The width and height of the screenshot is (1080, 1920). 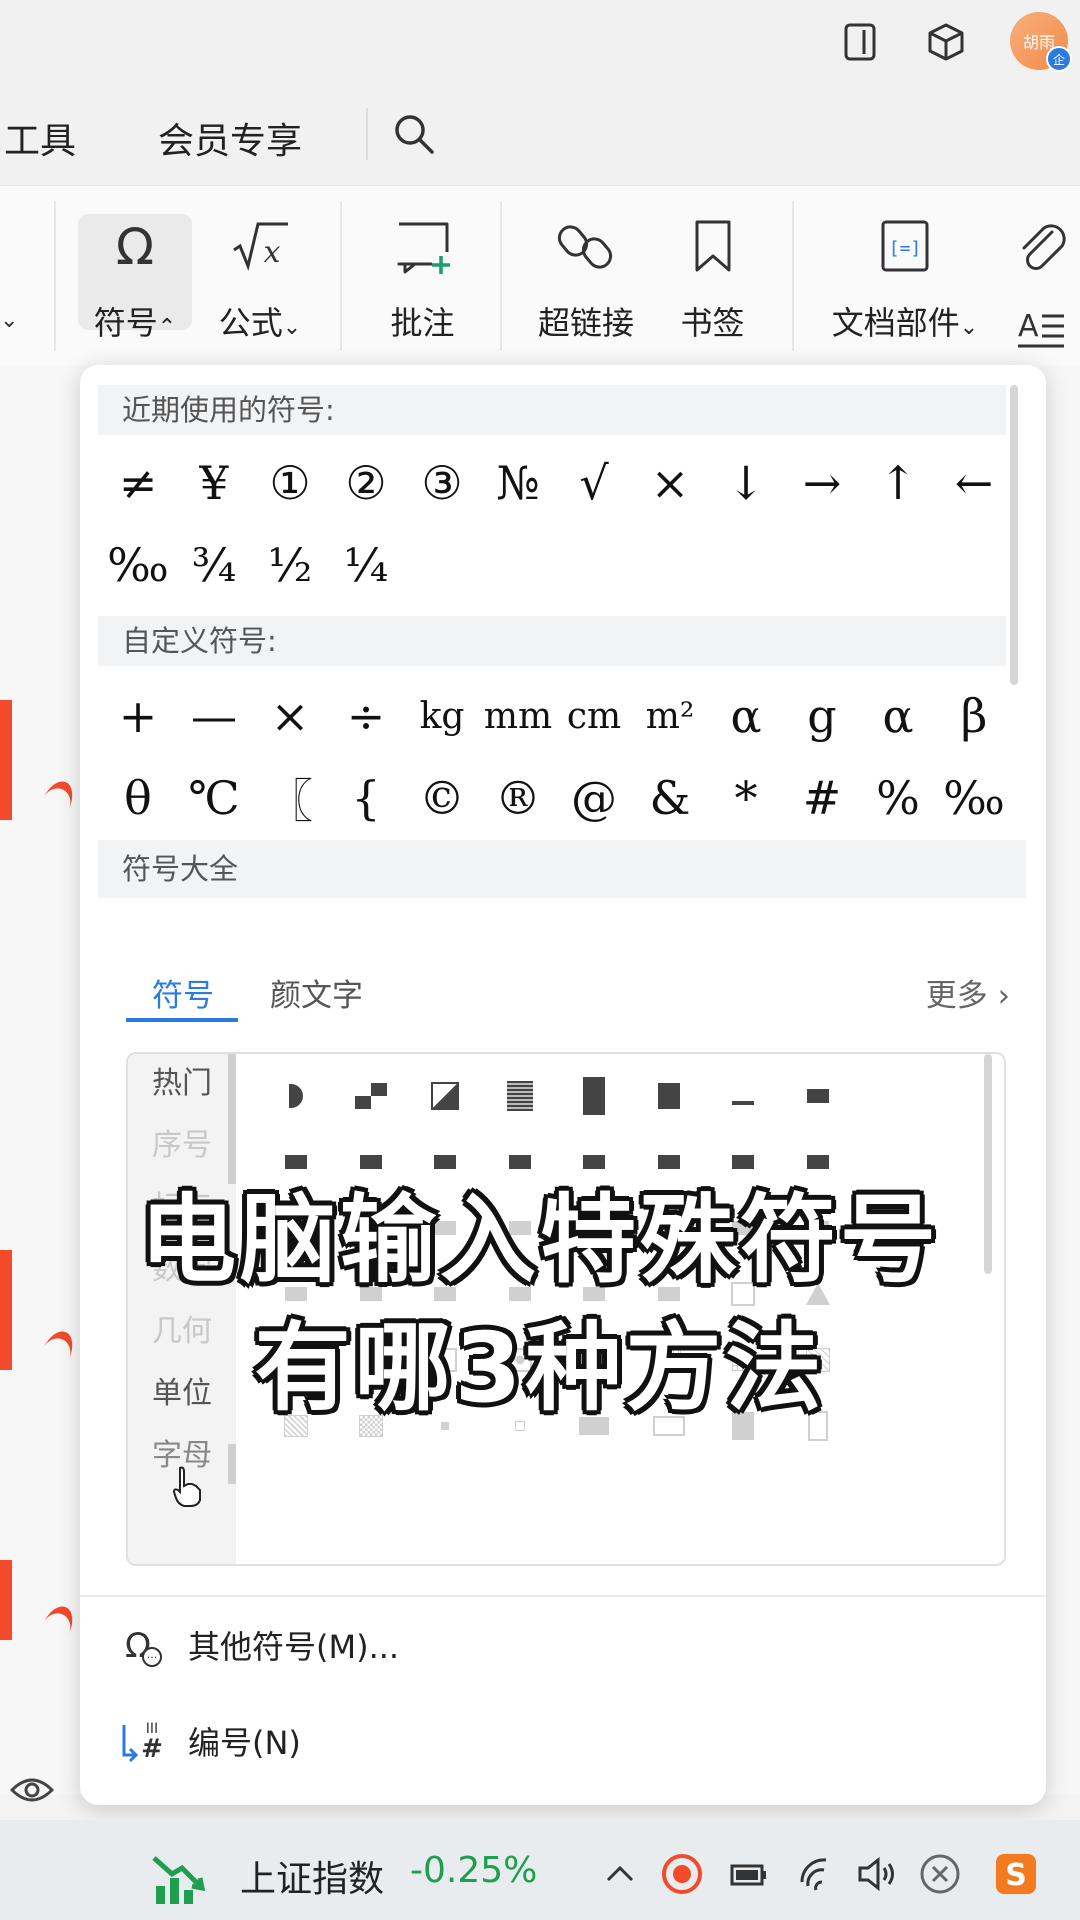 I want to click on custom-symbol-16: ©, so click(x=442, y=798).